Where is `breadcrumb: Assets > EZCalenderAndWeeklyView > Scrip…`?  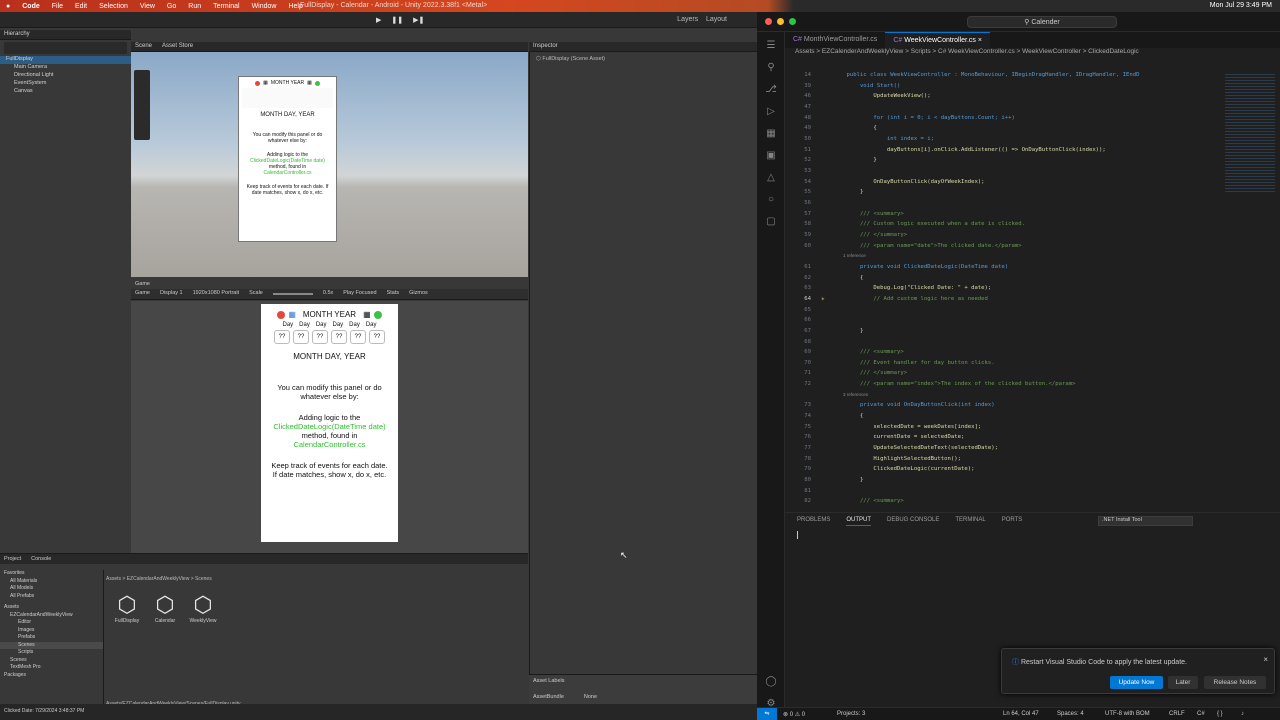
breadcrumb: Assets > EZCalenderAndWeeklyView > Scrip… is located at coordinates (967, 54).